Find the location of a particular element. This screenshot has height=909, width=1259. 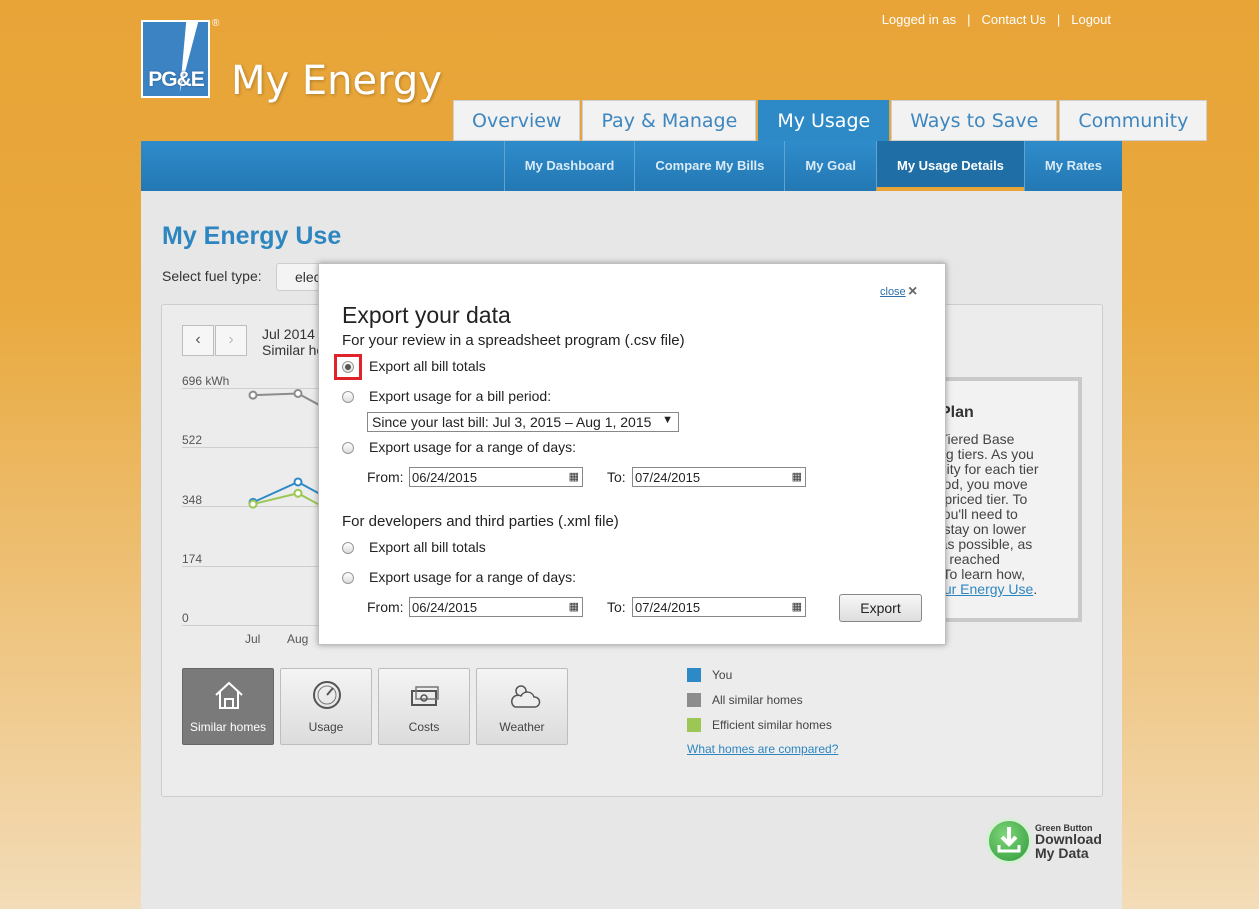

legend-all-similar: All similar homes is located at coordinates (757, 700).